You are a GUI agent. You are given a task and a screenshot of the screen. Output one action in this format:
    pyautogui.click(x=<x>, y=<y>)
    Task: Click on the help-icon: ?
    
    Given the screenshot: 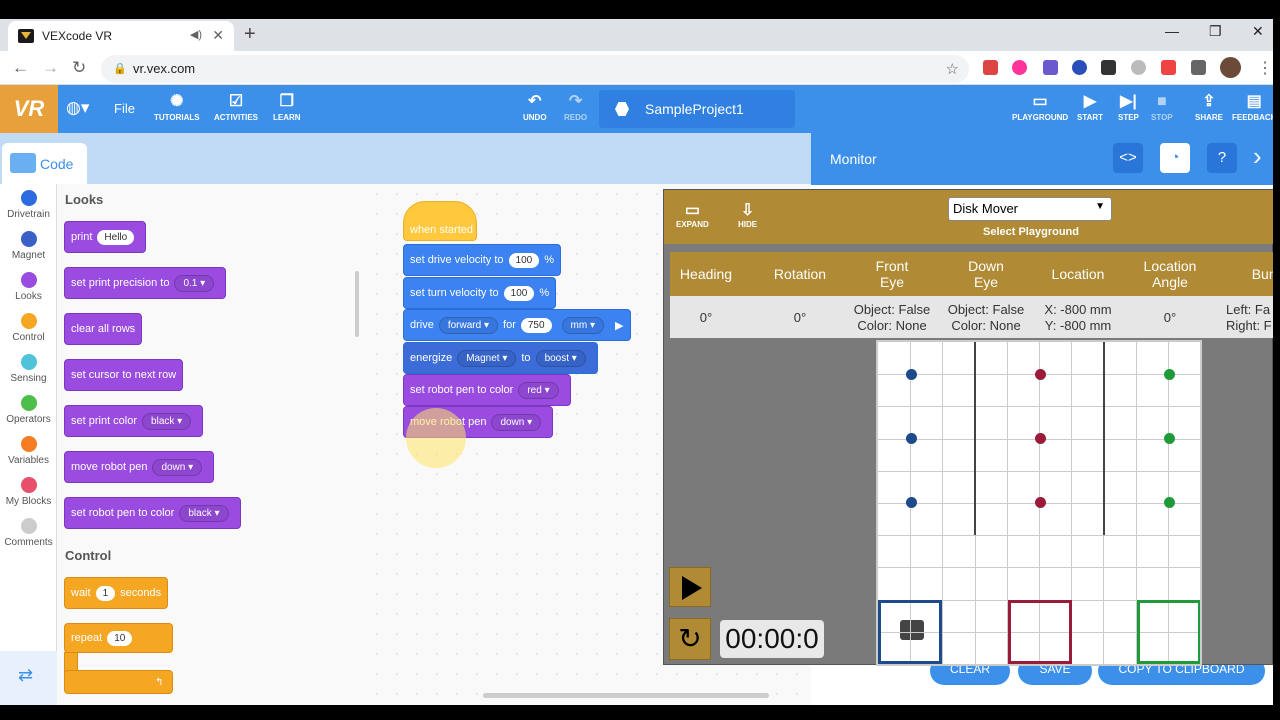 What is the action you would take?
    pyautogui.click(x=1222, y=158)
    